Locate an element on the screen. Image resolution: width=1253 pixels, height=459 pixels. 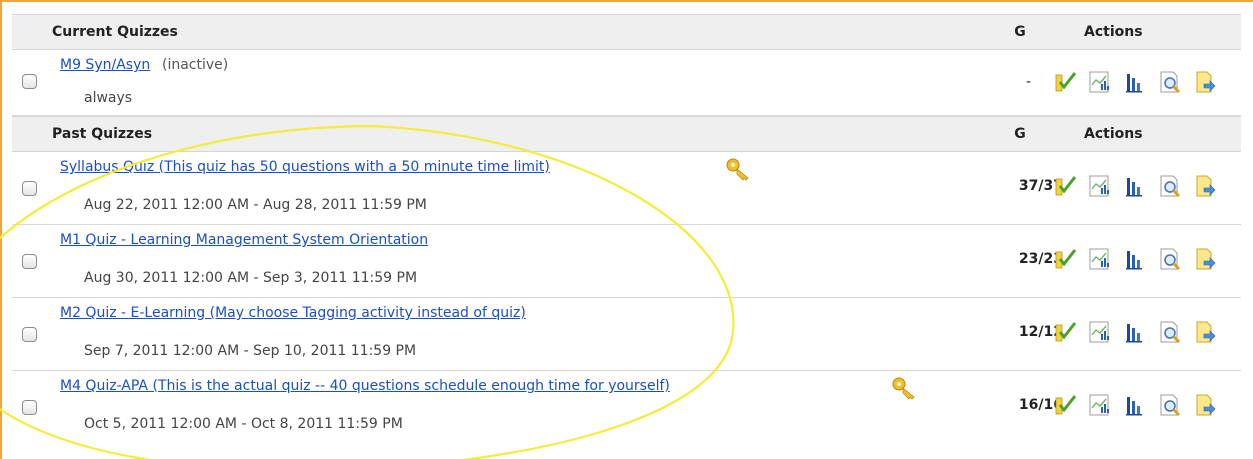
quiz-status: (inactive) is located at coordinates (195, 65).